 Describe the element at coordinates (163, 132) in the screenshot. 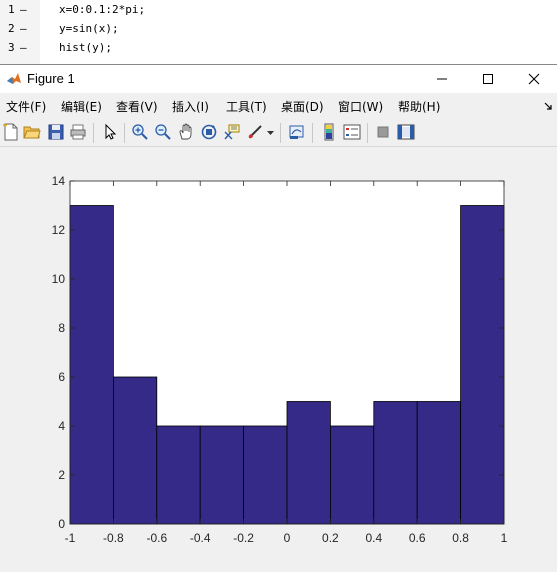

I see `zoom-out-icon` at that location.